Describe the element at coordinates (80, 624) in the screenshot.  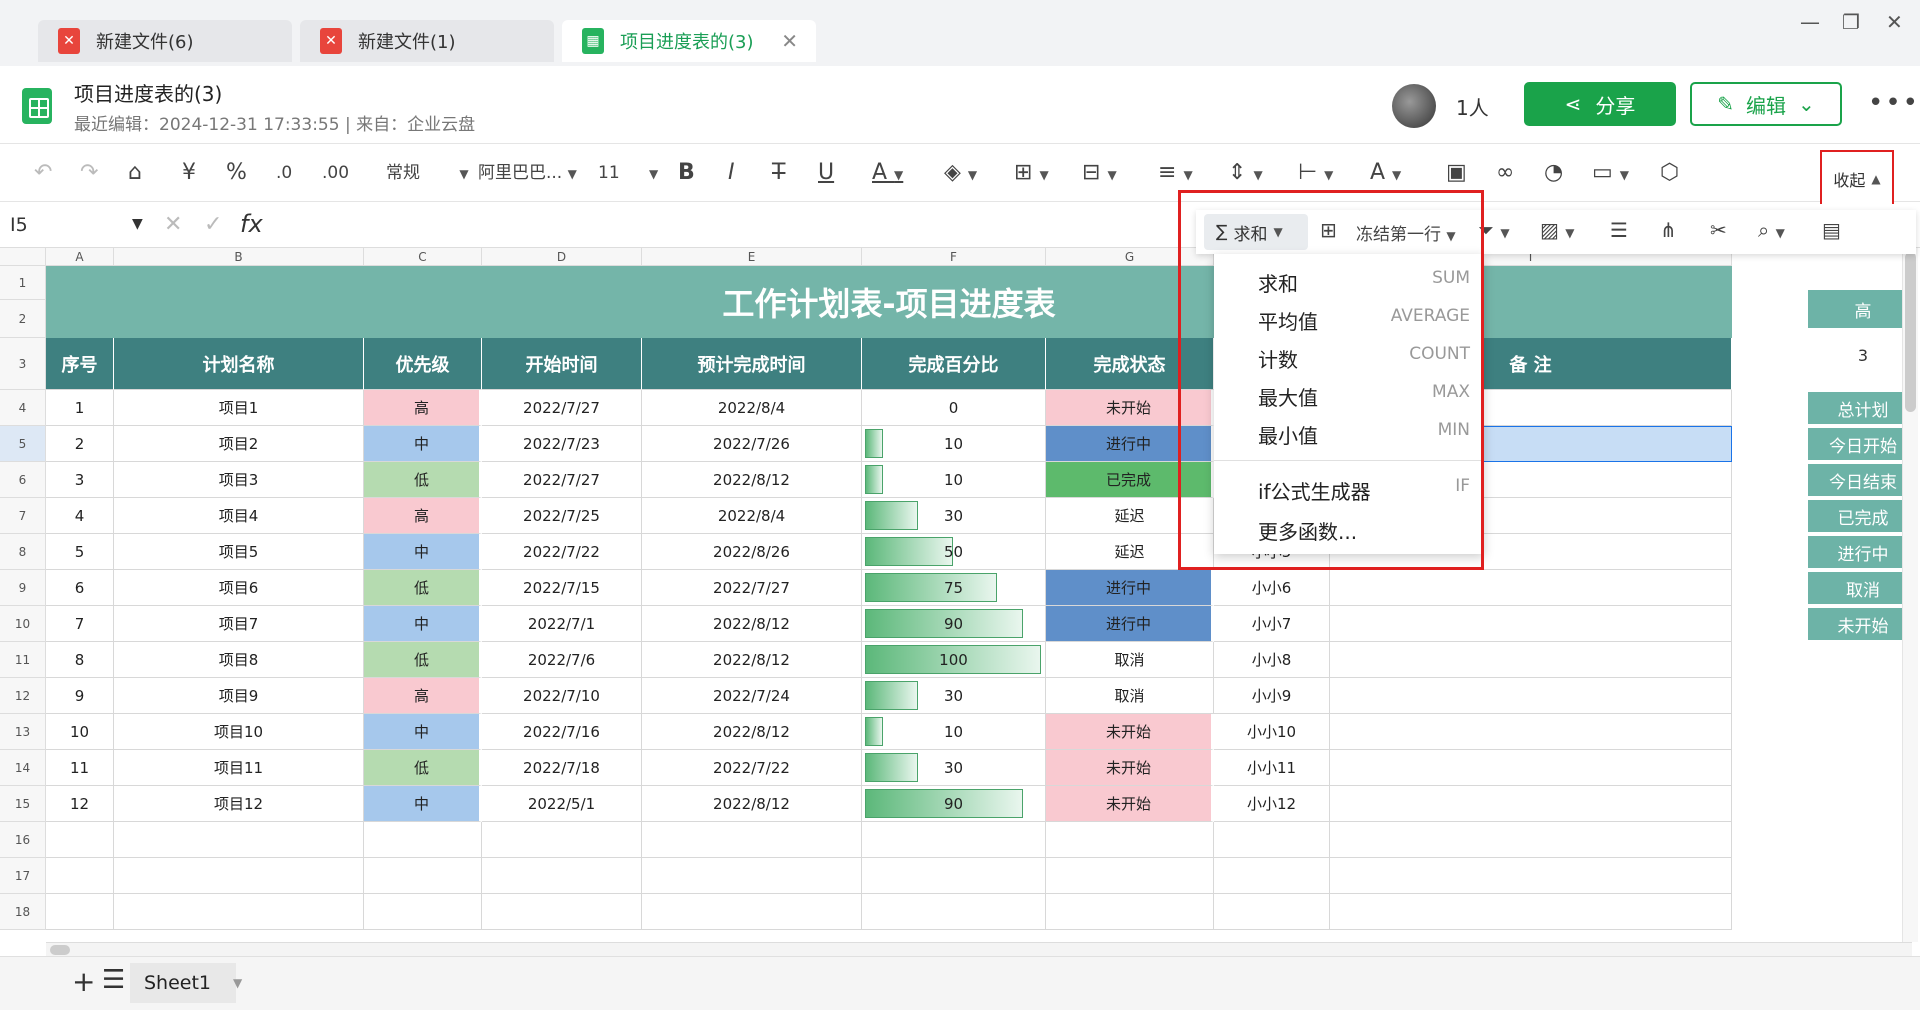
I see `table-cell: 7` at that location.